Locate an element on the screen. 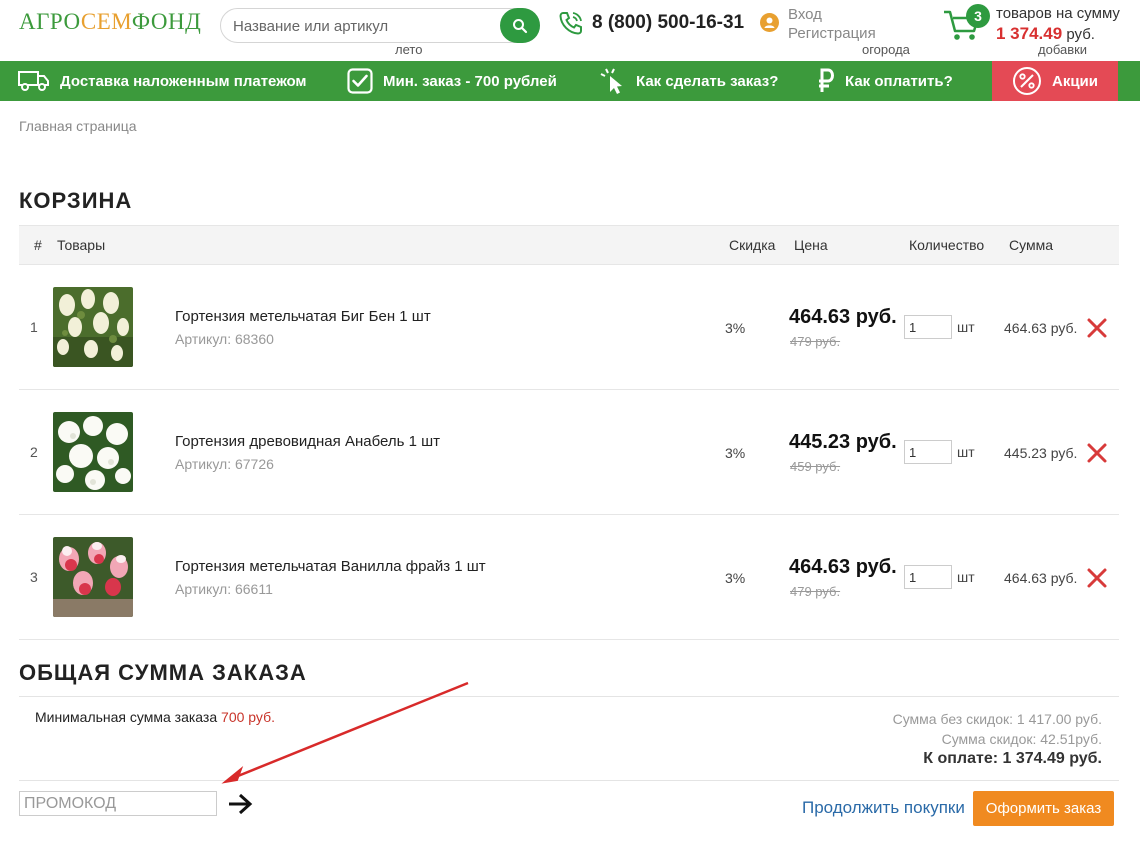 The width and height of the screenshot is (1140, 854). search-icon is located at coordinates (520, 25).